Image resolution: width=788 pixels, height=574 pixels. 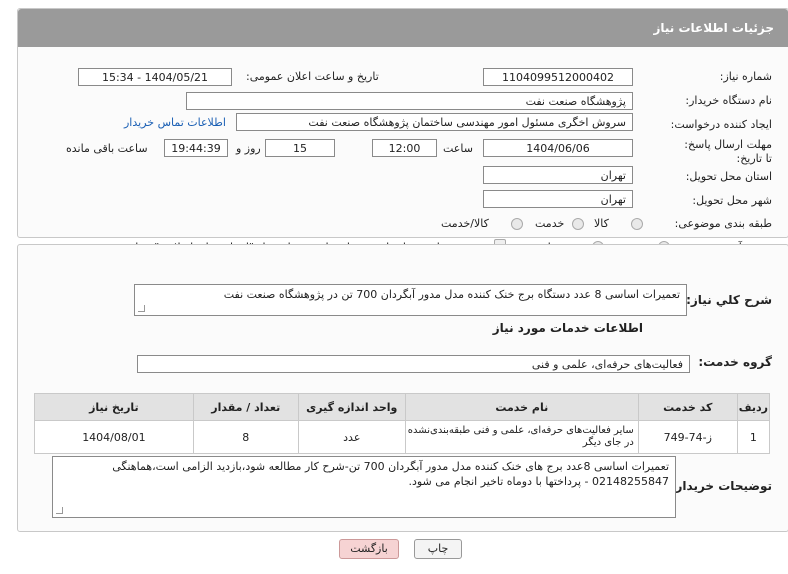 What do you see at coordinates (409, 101) in the screenshot?
I see `buyer-field: پژوهشگاه صنعت نفت` at bounding box center [409, 101].